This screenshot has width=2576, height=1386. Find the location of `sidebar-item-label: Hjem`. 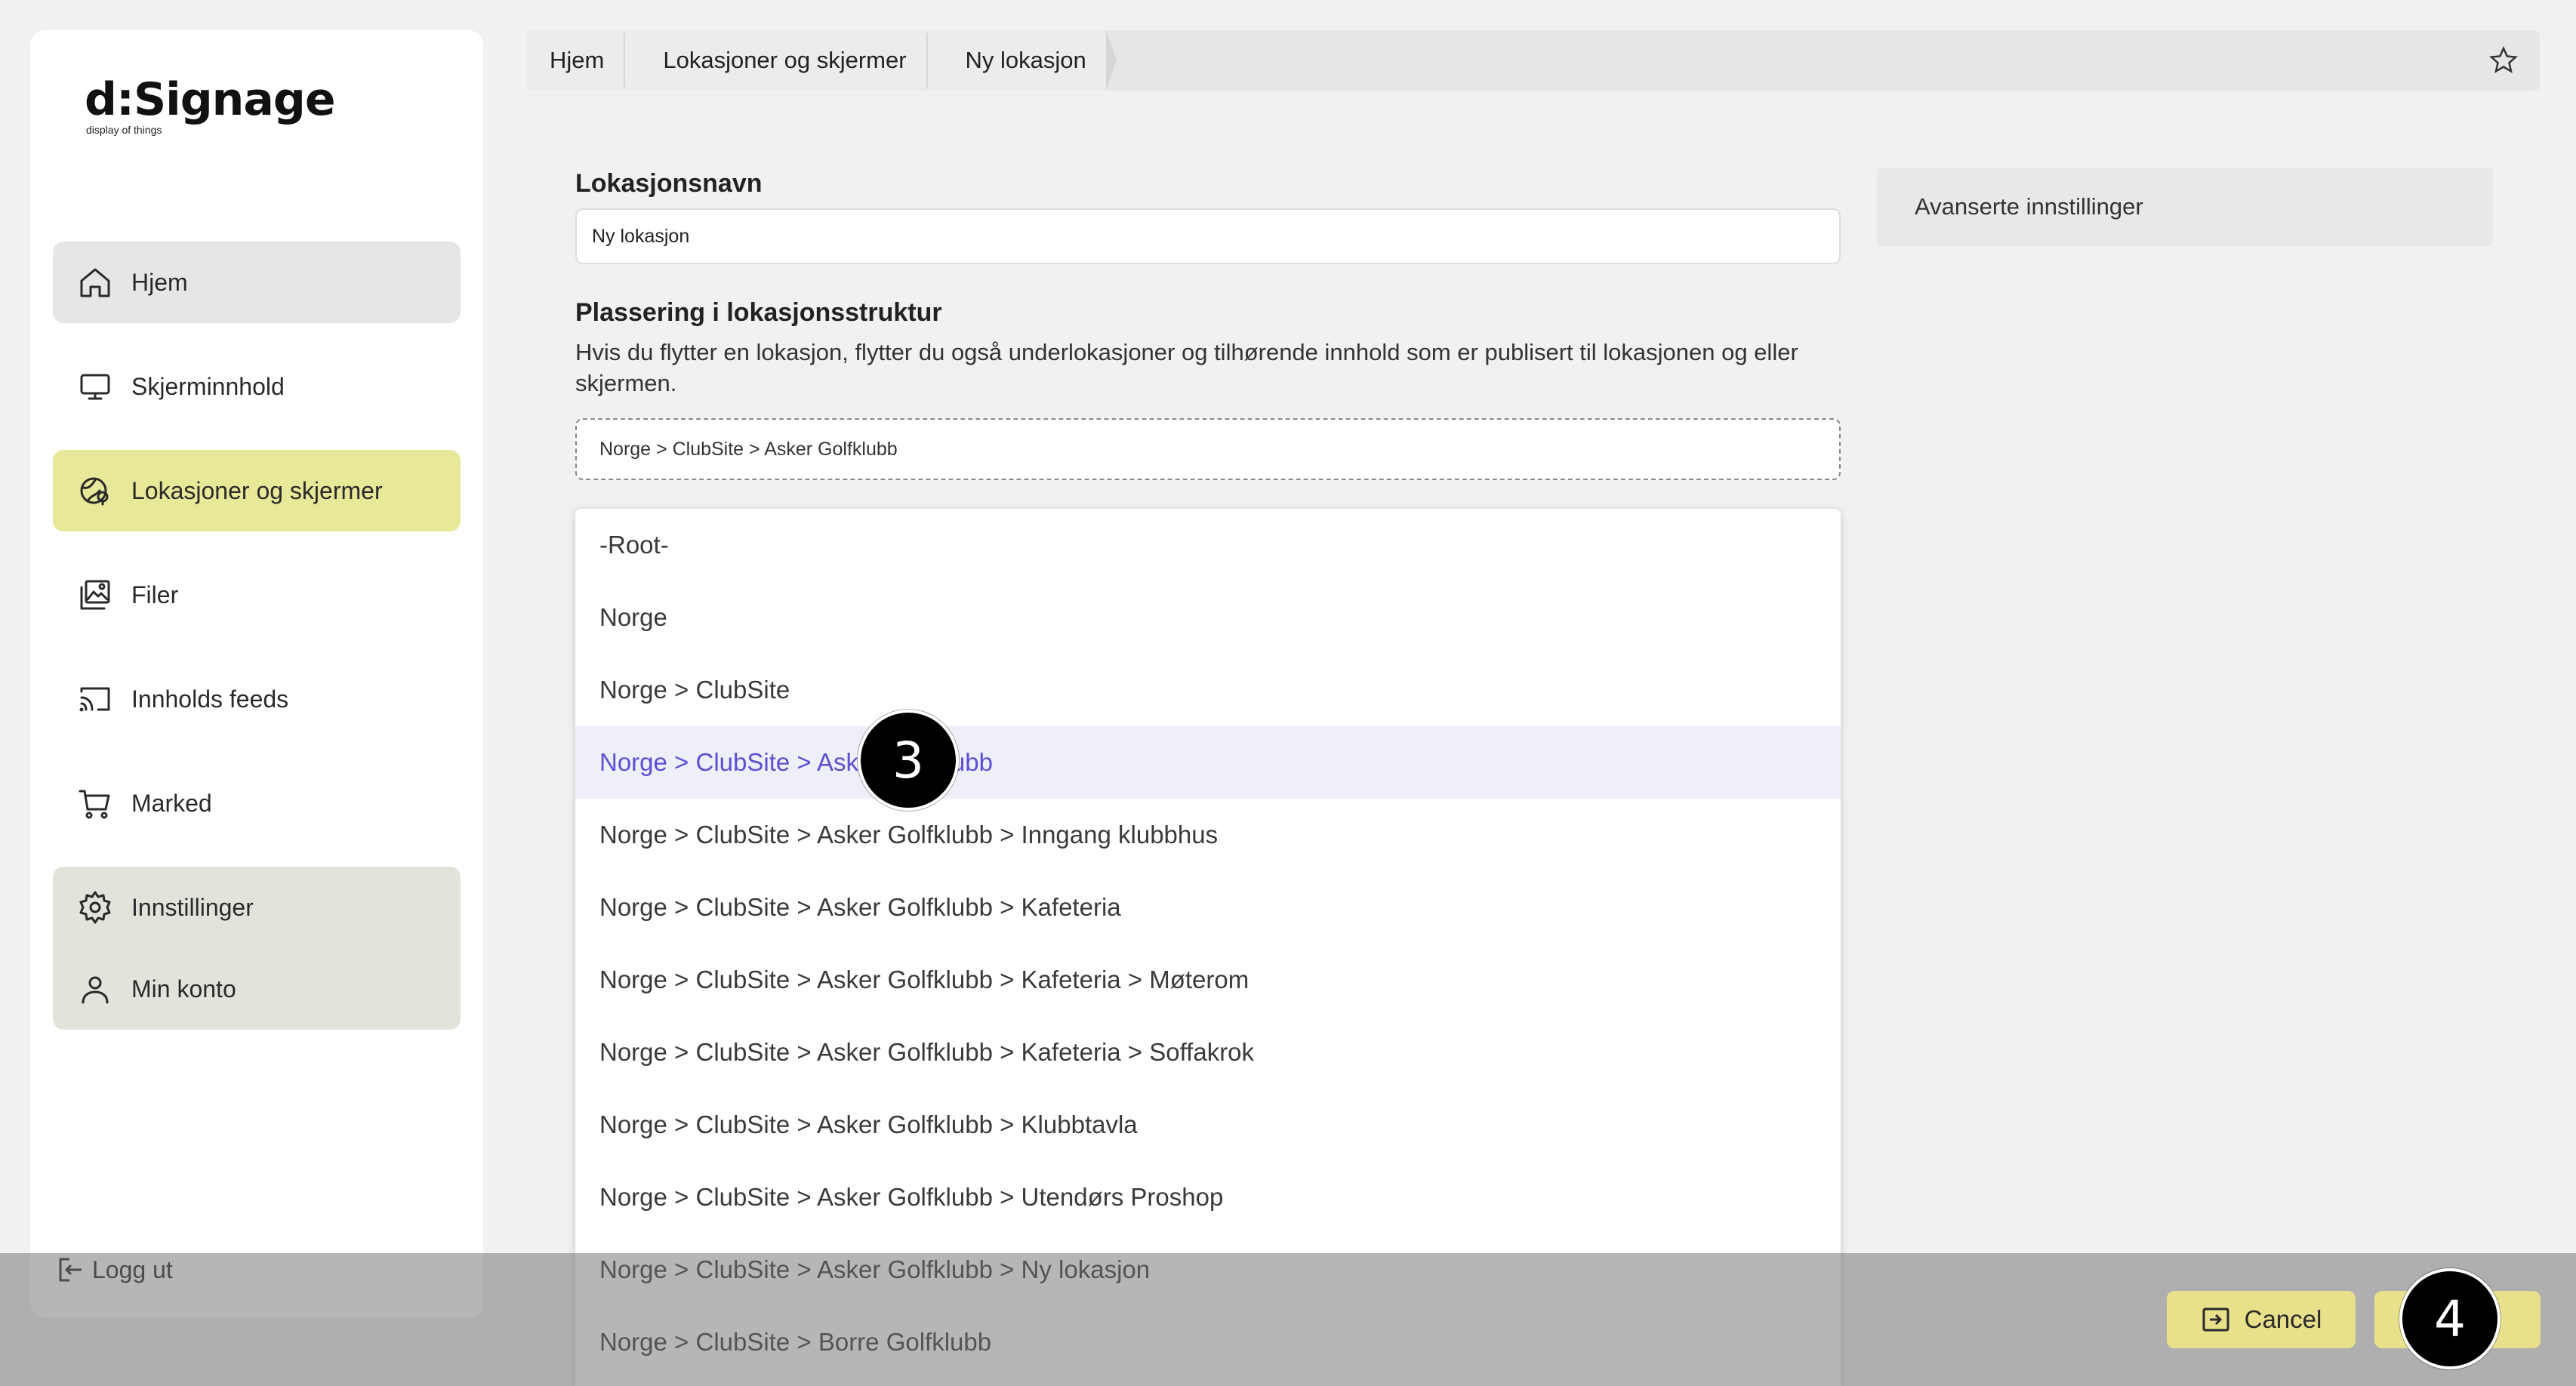

sidebar-item-label: Hjem is located at coordinates (159, 282).